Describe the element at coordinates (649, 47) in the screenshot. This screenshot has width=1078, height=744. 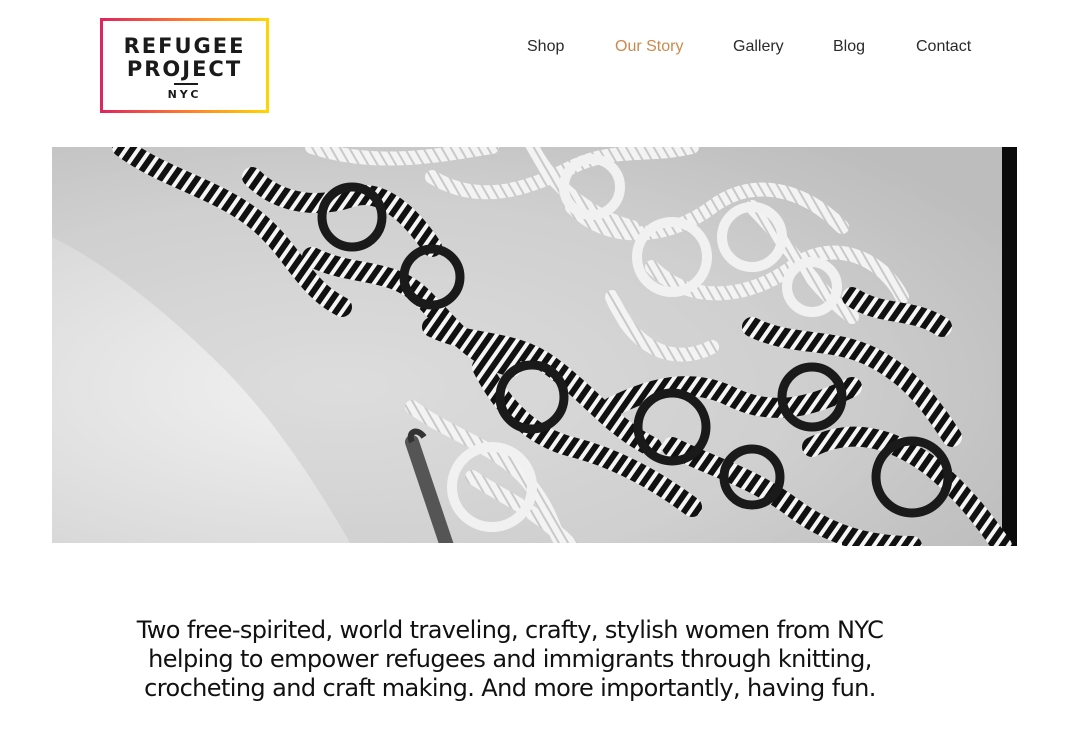
I see `nav-item-our-story: Our Story` at that location.